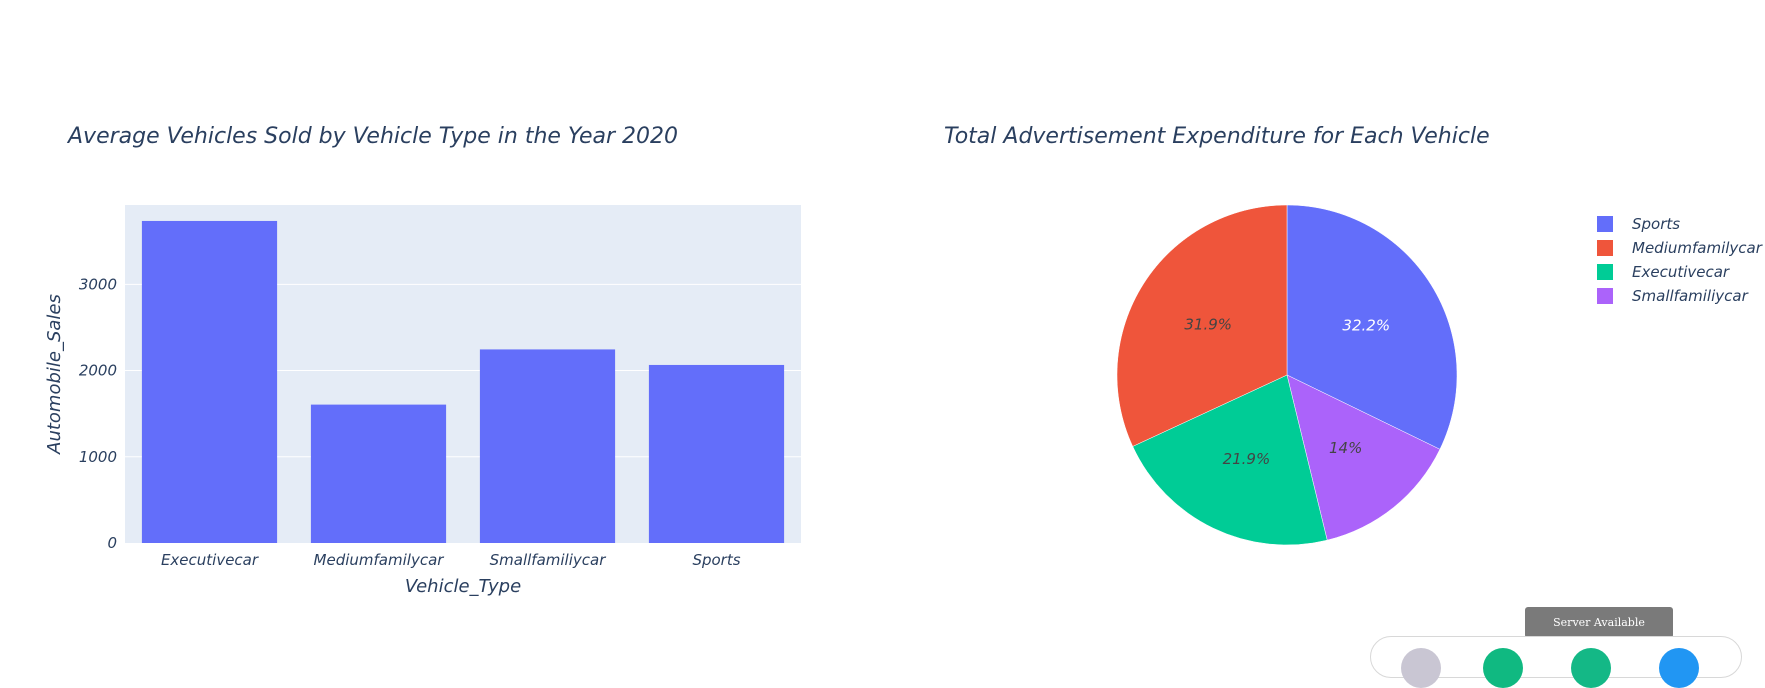 This screenshot has height=688, width=1765. I want to click on y-tick-label: 3000, so click(98, 284).